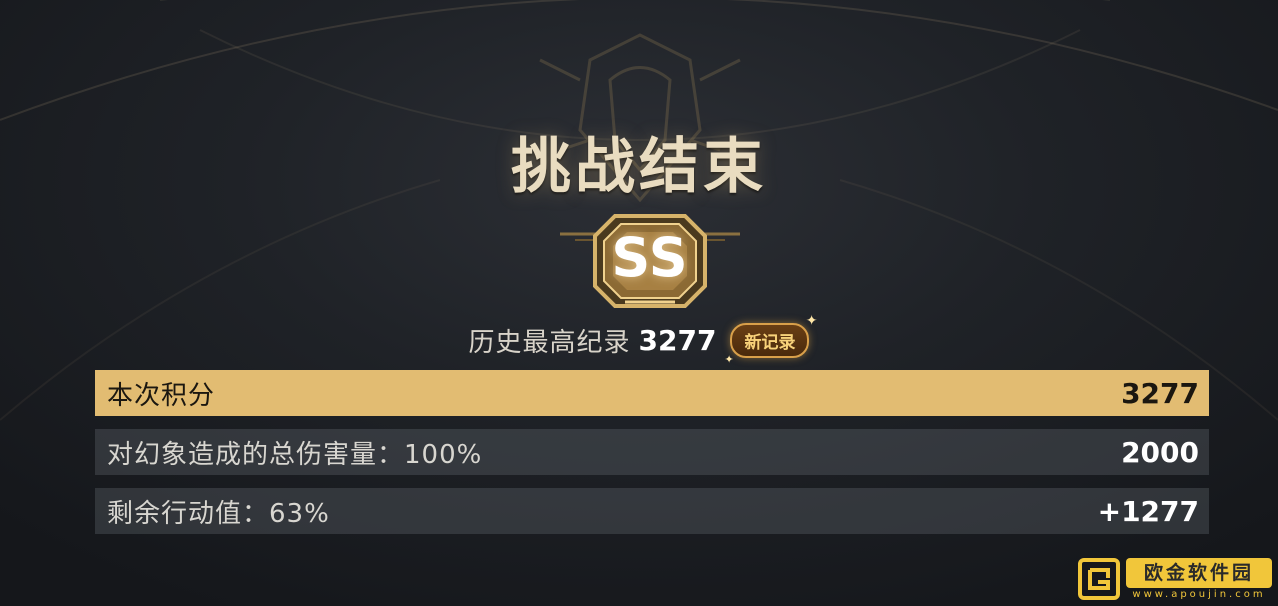  Describe the element at coordinates (218, 513) in the screenshot. I see `score-row-label: 剩余行动值：63%` at that location.